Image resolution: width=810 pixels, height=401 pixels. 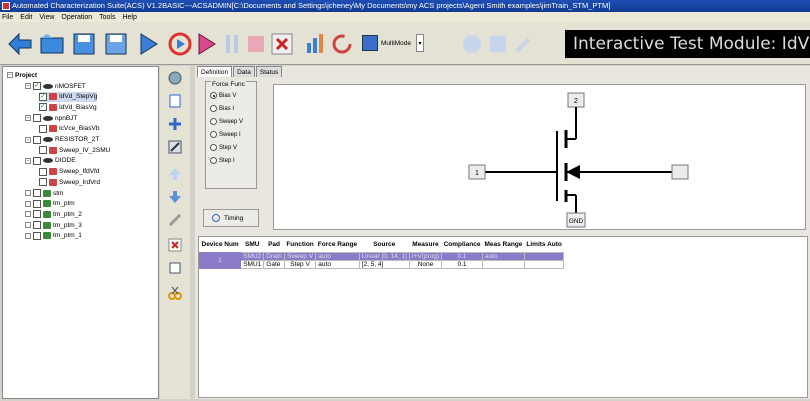 What do you see at coordinates (175, 220) in the screenshot?
I see `brush-button` at bounding box center [175, 220].